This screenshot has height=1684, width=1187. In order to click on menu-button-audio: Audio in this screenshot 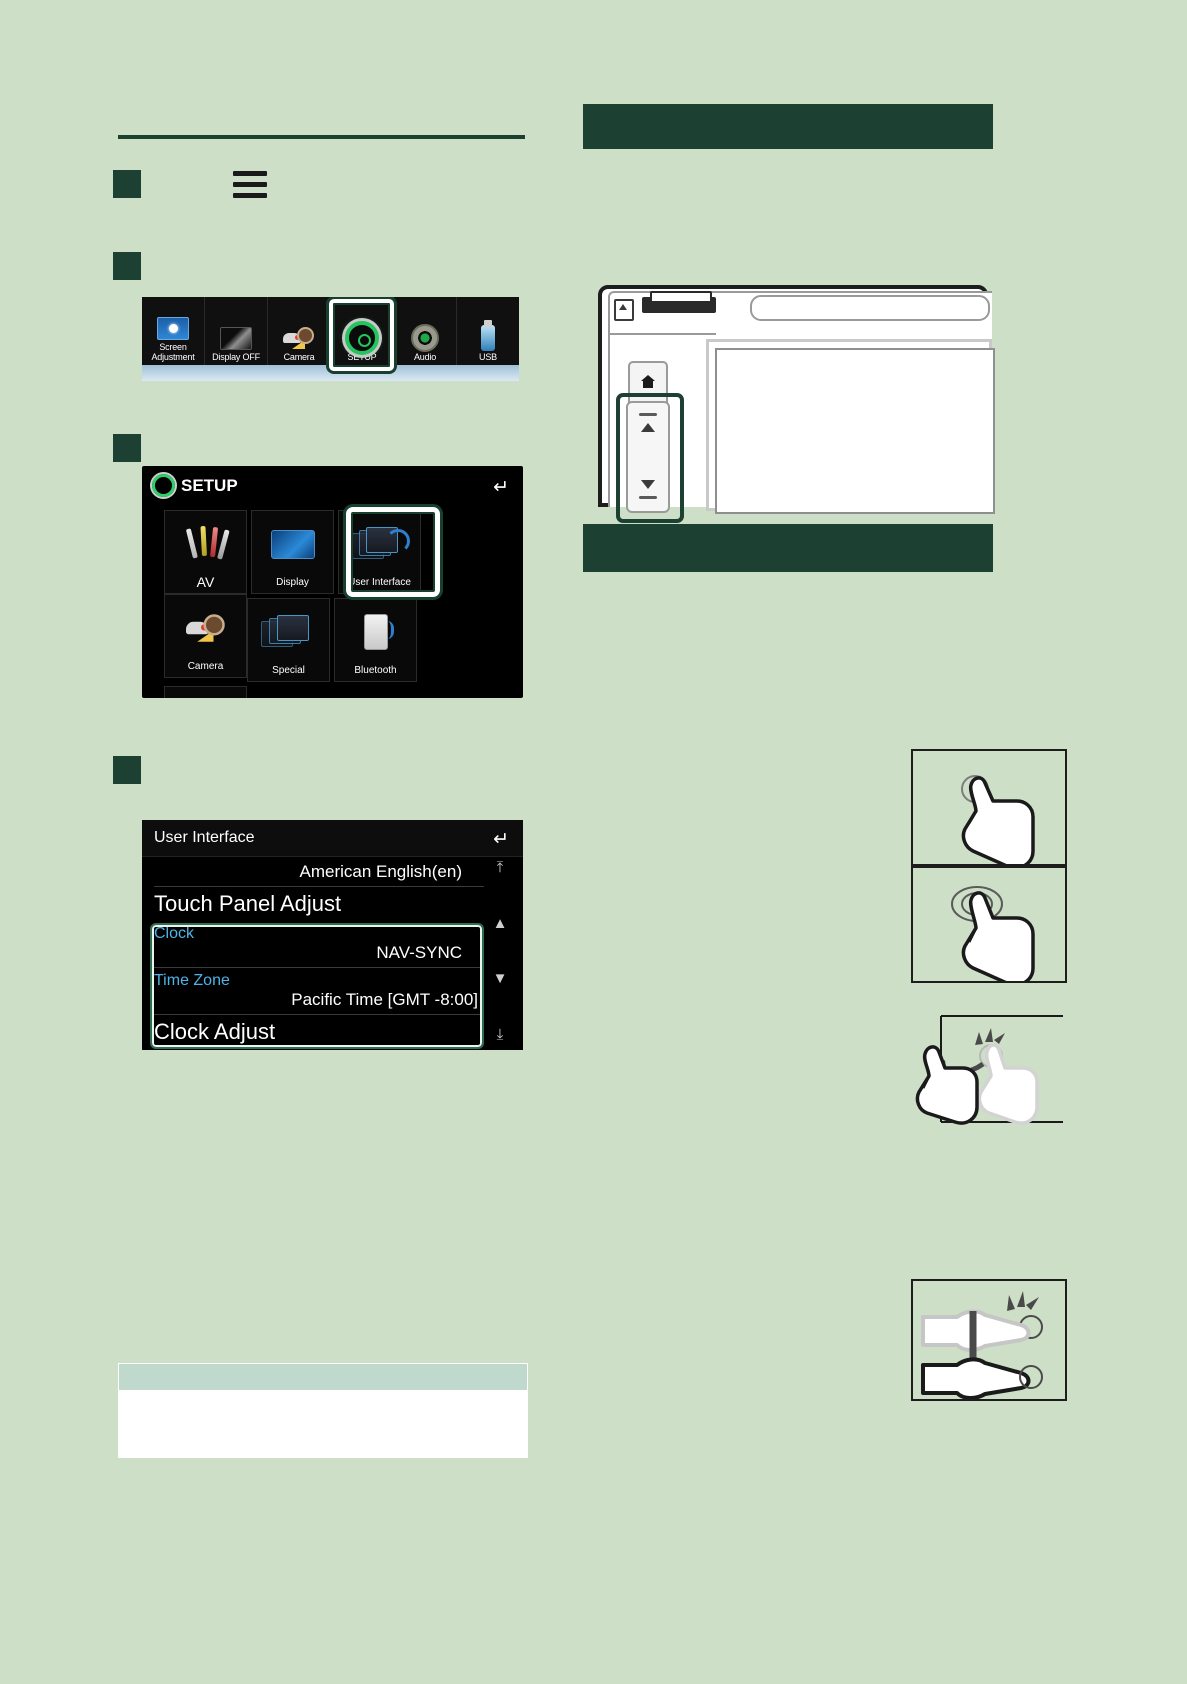, I will do `click(425, 331)`.